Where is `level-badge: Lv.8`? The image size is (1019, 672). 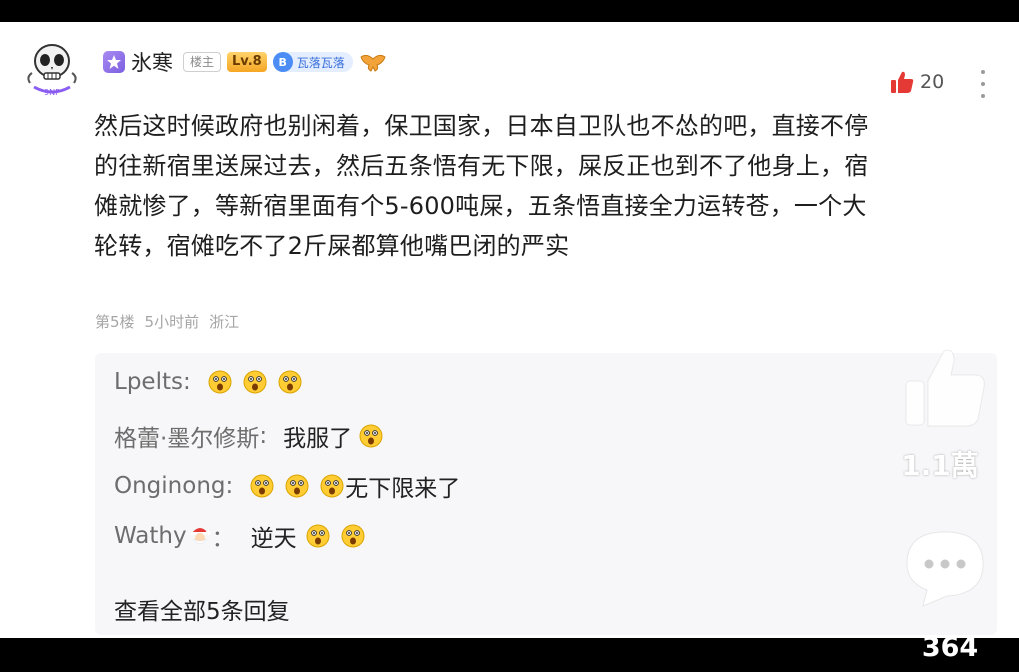
level-badge: Lv.8 is located at coordinates (247, 62).